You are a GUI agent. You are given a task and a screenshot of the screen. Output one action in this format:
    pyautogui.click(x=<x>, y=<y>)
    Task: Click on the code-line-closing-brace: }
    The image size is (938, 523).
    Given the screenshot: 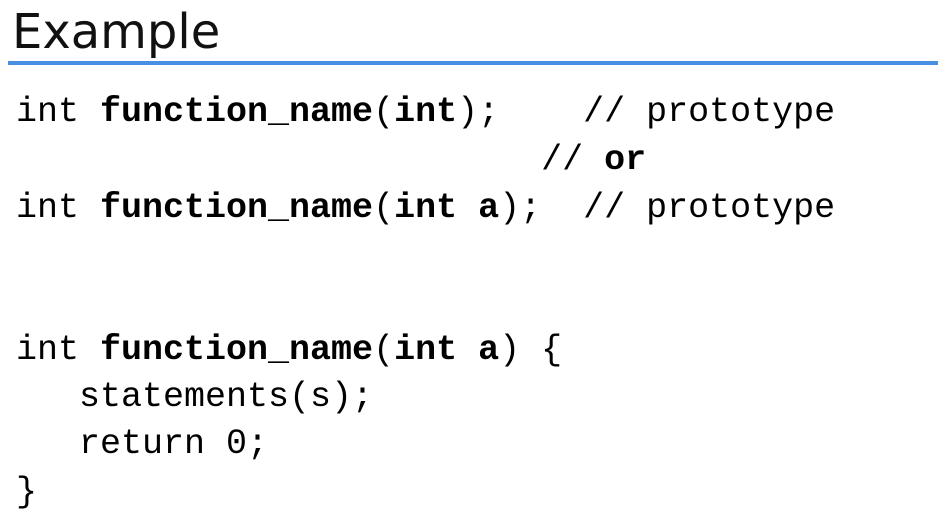 What is the action you would take?
    pyautogui.click(x=27, y=492)
    